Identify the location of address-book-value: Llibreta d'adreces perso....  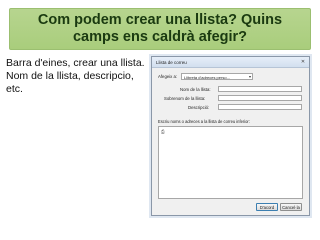
(207, 77).